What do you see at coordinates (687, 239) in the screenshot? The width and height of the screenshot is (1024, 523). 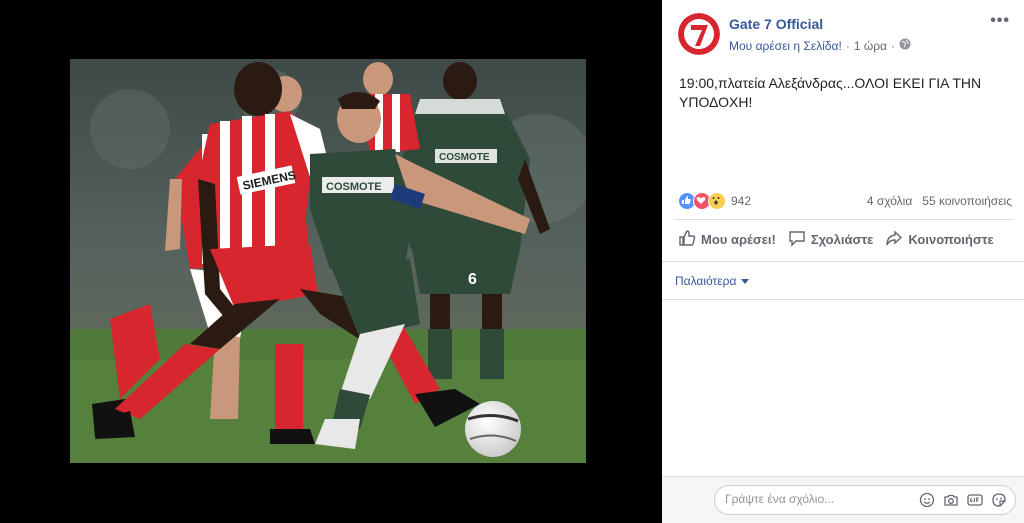 I see `thumbs-up-icon` at bounding box center [687, 239].